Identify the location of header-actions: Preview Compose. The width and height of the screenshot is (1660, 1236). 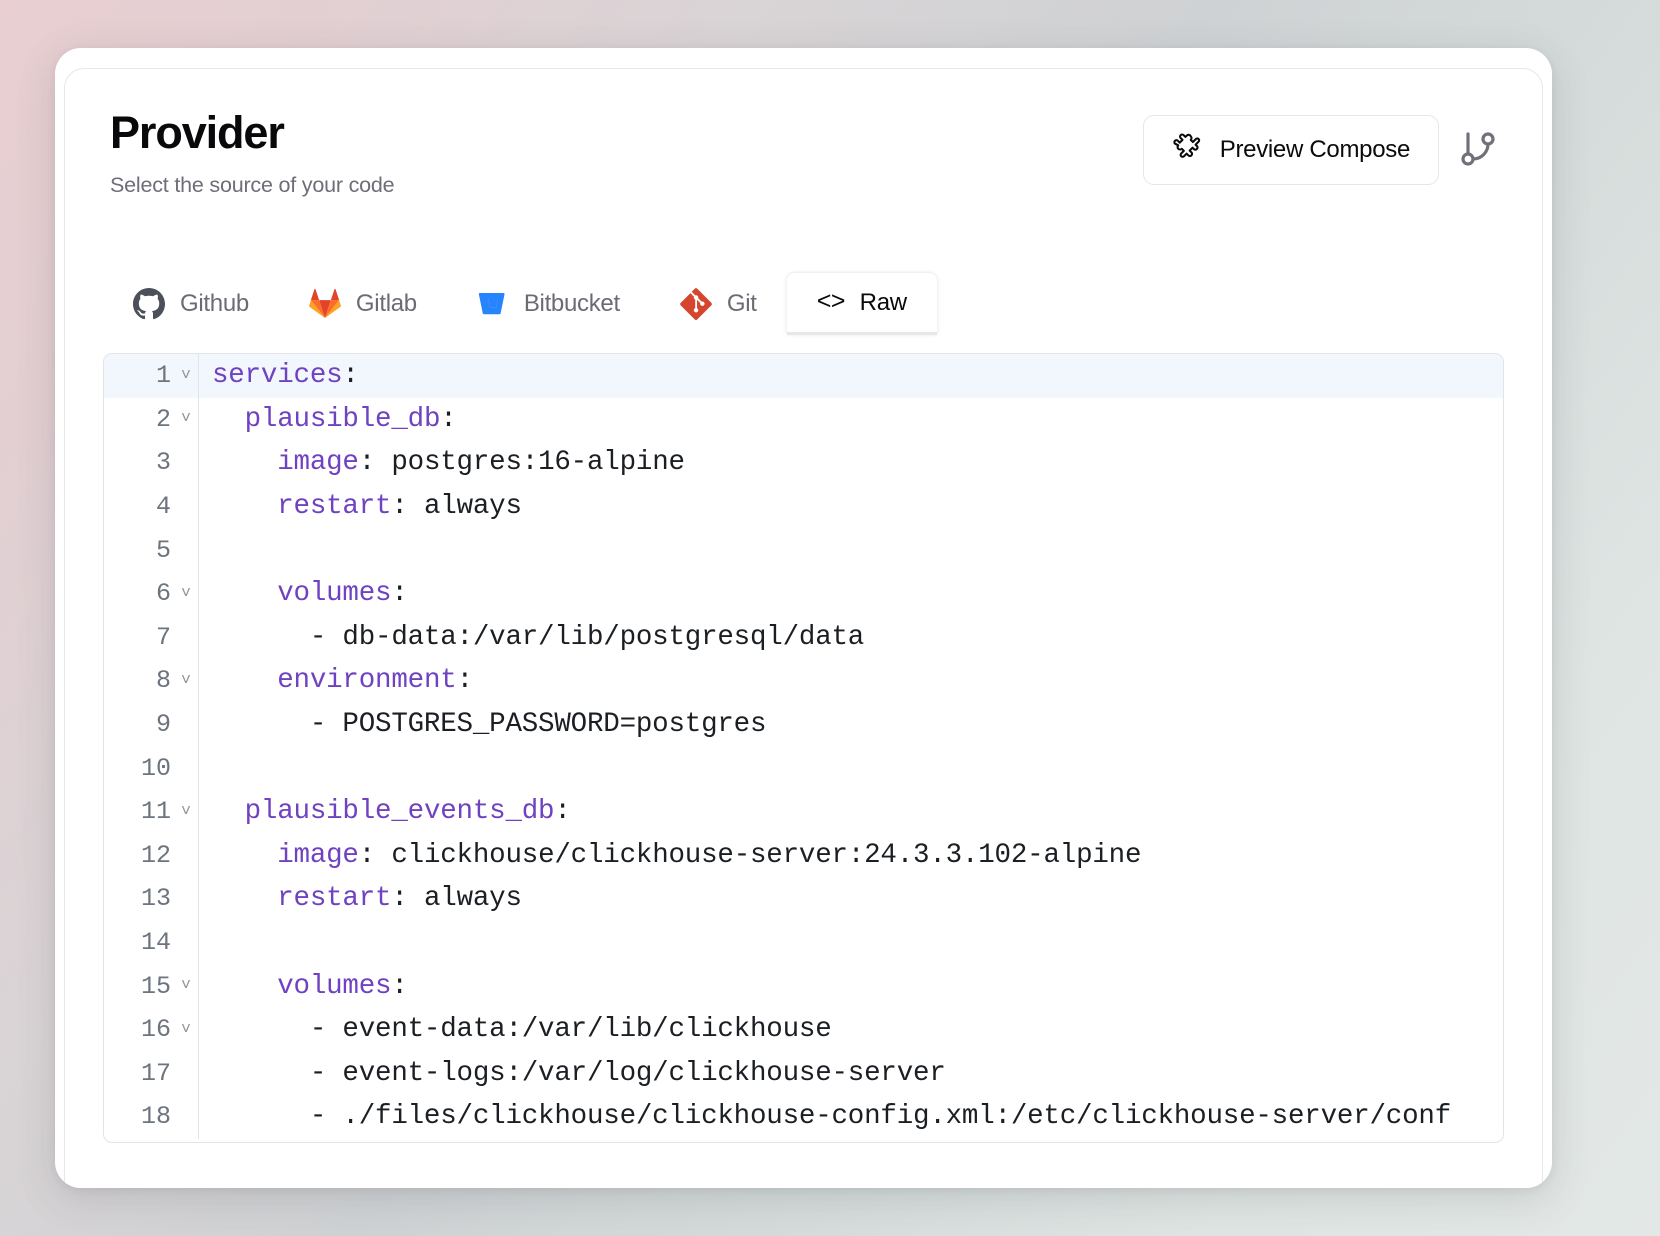
(1321, 150).